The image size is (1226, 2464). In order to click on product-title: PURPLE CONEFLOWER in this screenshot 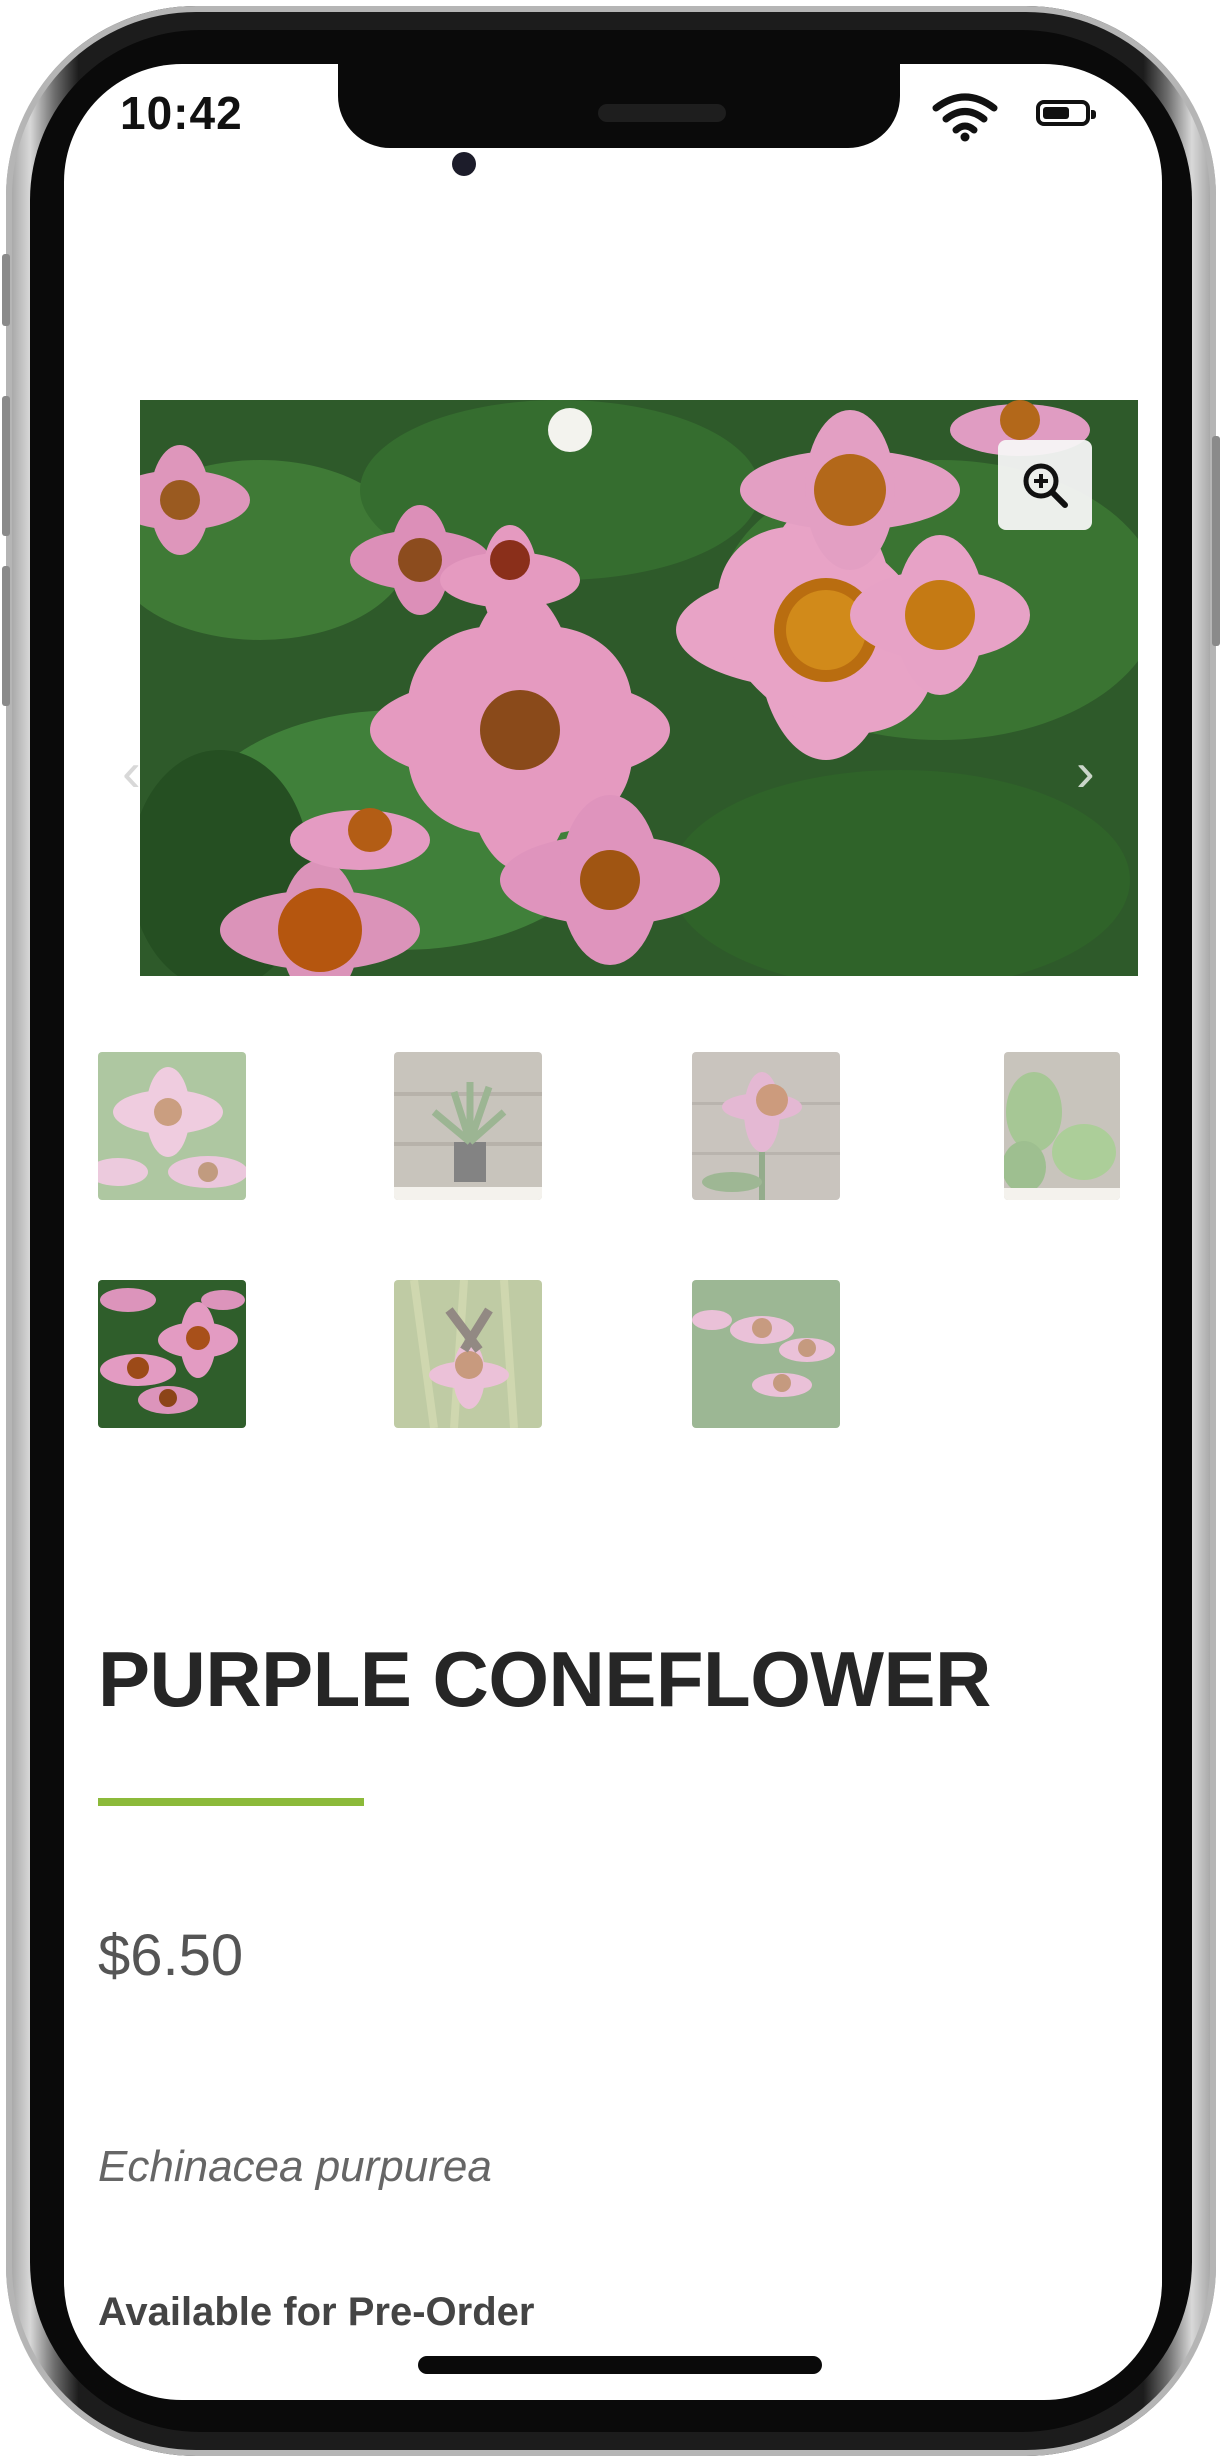, I will do `click(544, 1679)`.